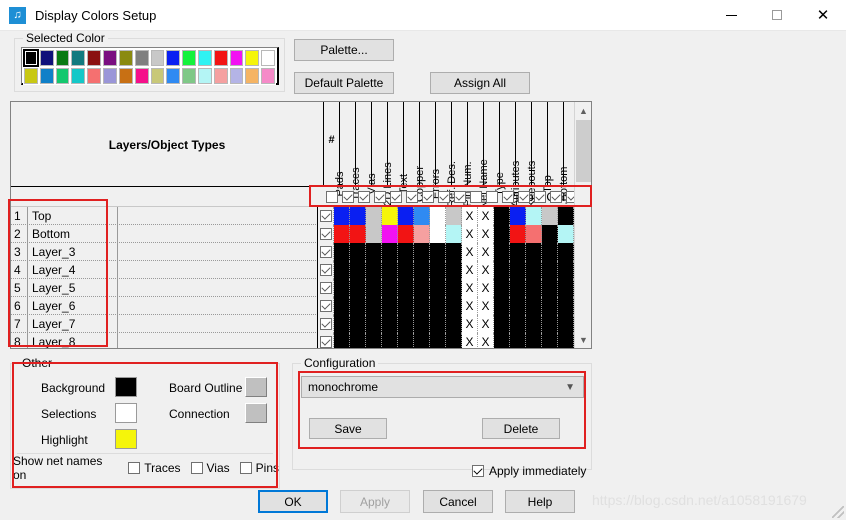 The image size is (846, 520). Describe the element at coordinates (292, 252) in the screenshot. I see `table-row: 3 Layer_3 X X` at that location.